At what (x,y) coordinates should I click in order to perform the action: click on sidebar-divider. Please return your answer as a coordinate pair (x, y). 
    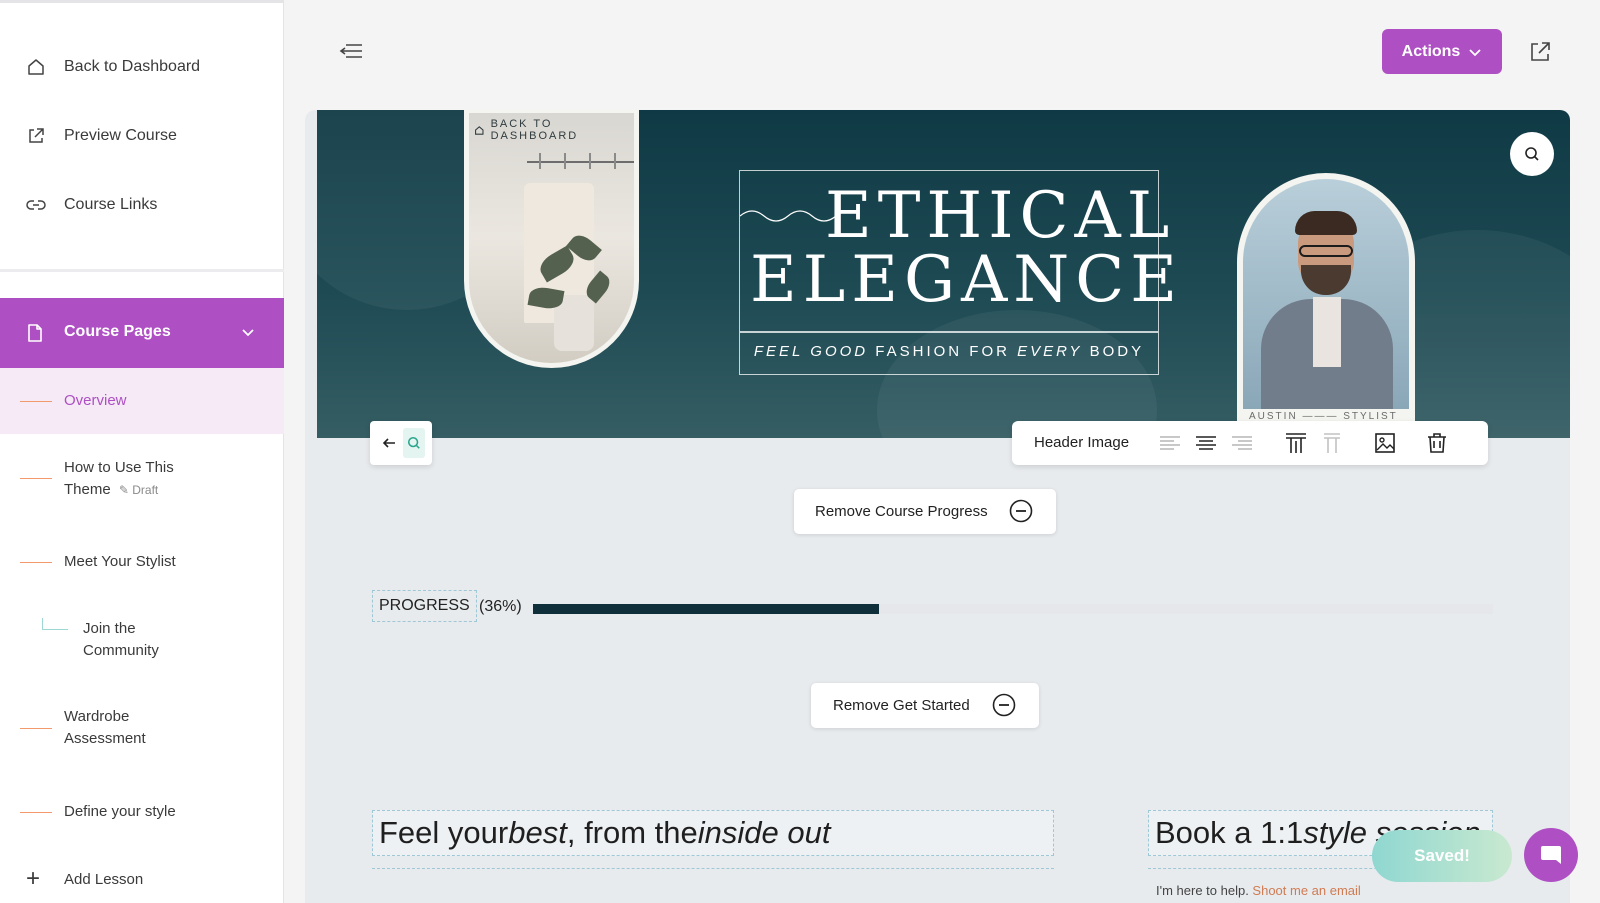
    Looking at the image, I should click on (142, 270).